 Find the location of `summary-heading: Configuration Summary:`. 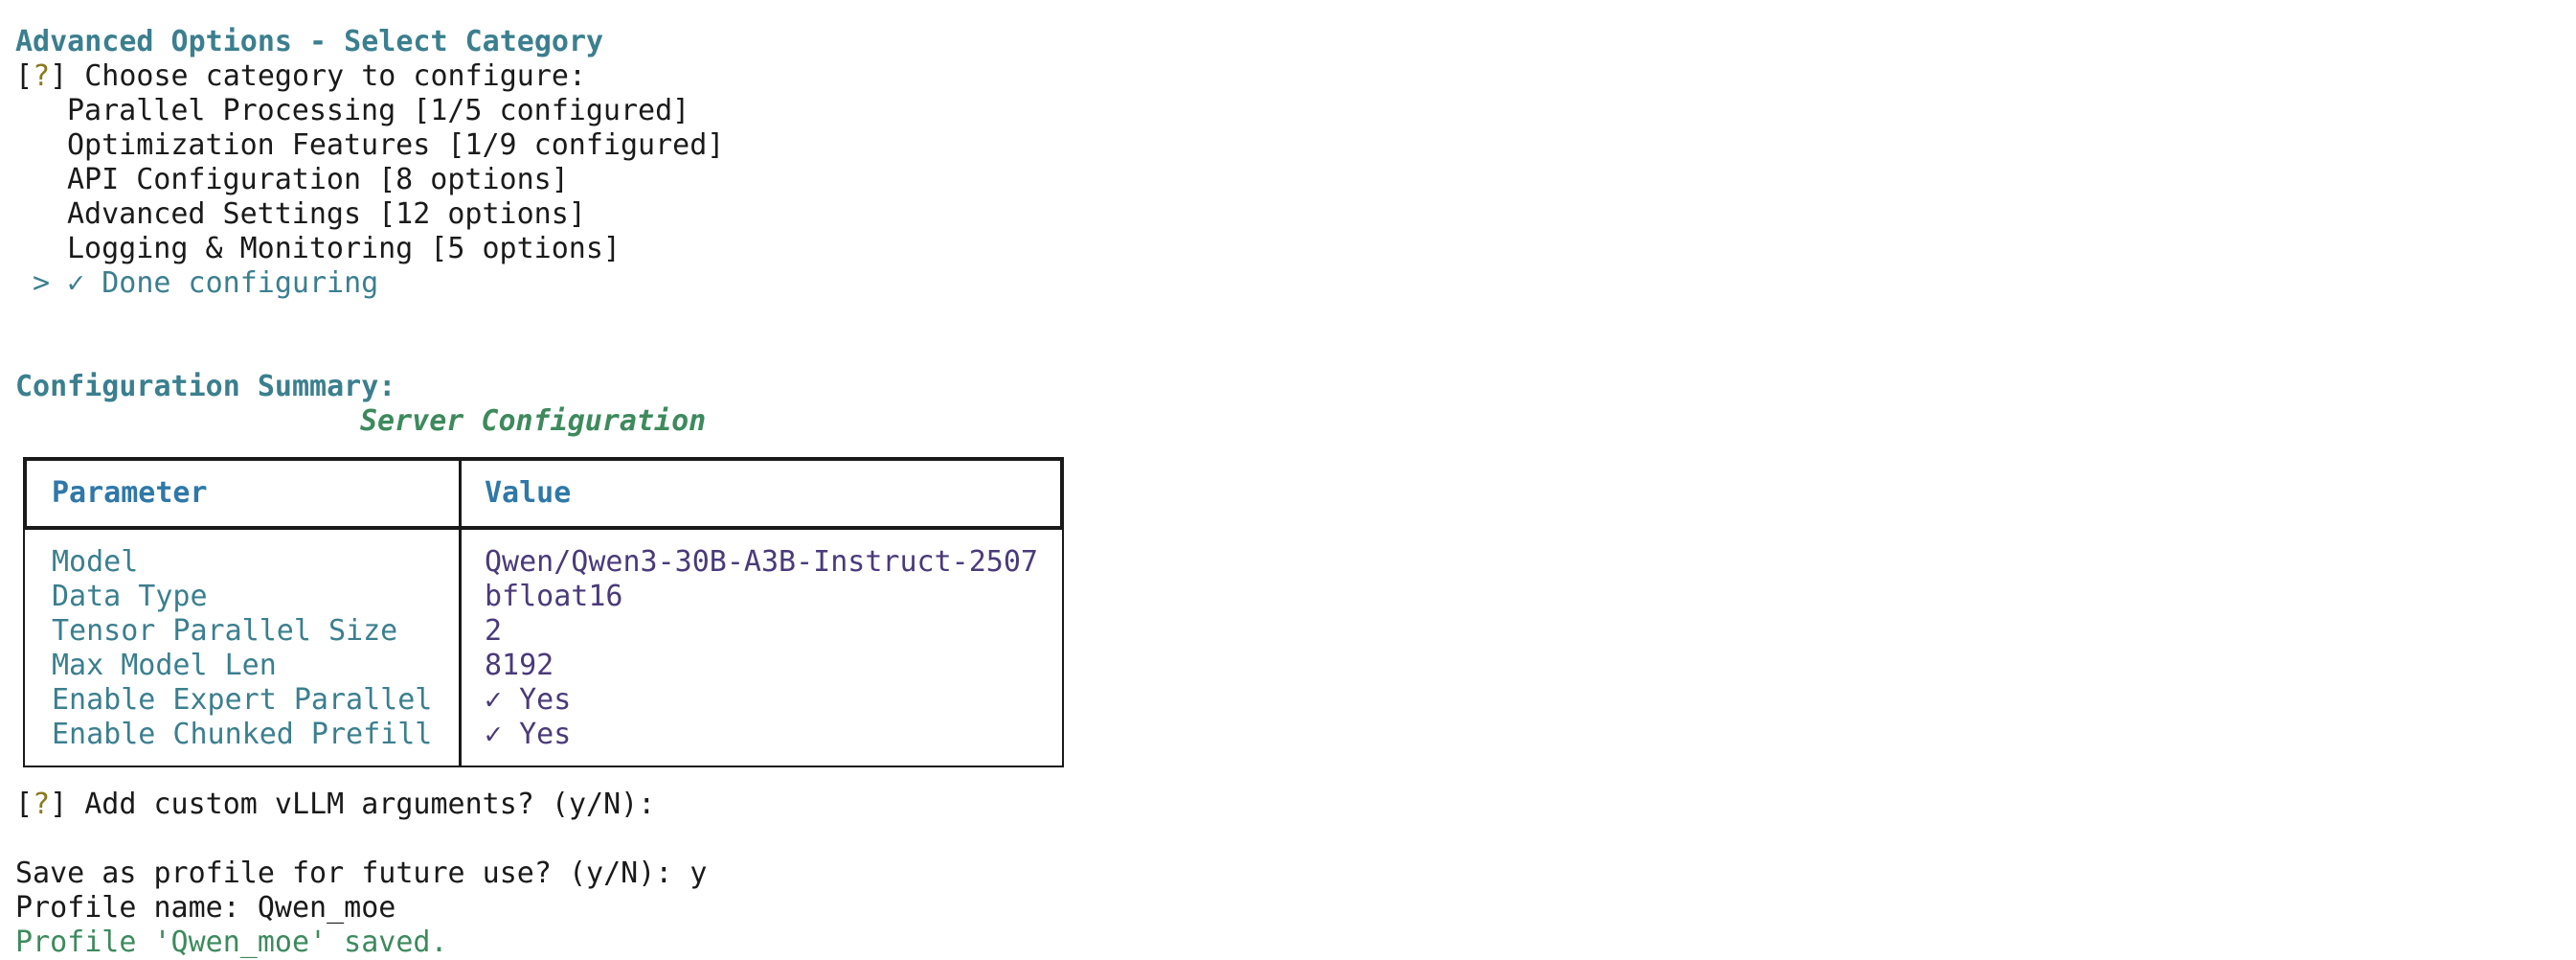

summary-heading: Configuration Summary: is located at coordinates (205, 386).